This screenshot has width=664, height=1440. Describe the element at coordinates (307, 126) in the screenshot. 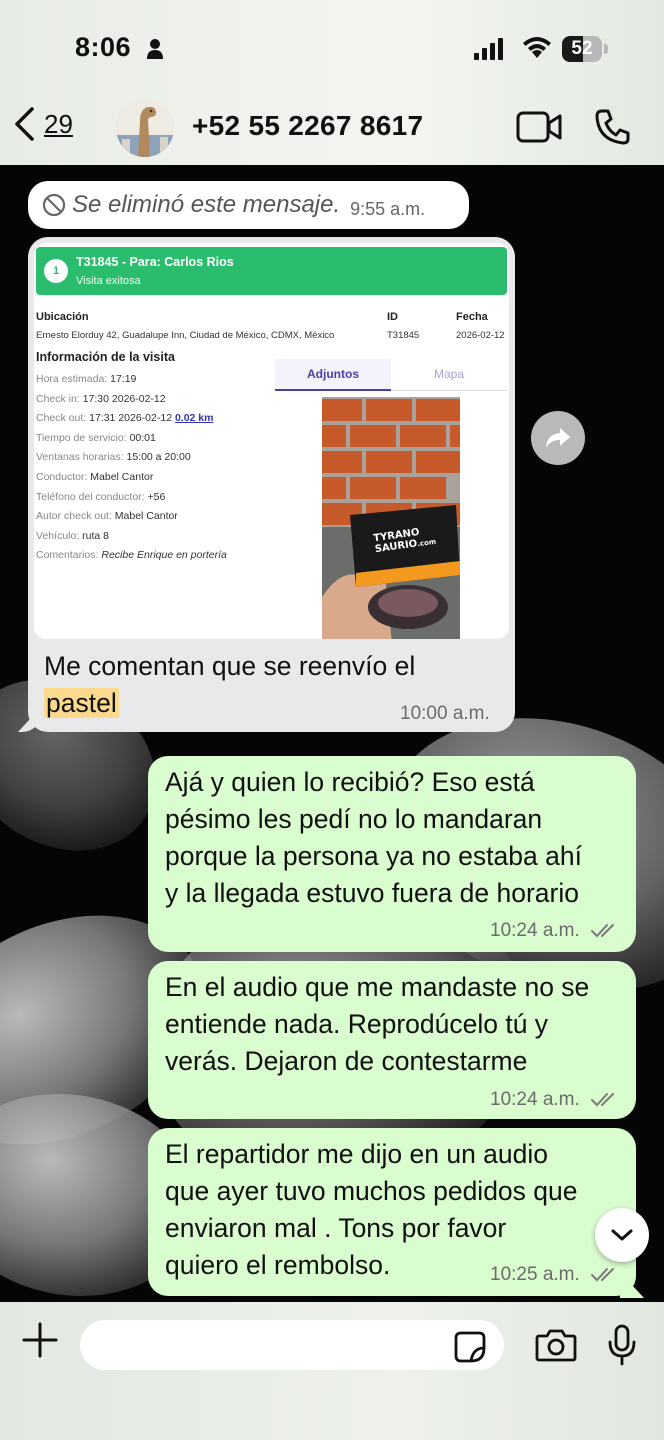

I see `contact-name: +52 55 2267 8617` at that location.